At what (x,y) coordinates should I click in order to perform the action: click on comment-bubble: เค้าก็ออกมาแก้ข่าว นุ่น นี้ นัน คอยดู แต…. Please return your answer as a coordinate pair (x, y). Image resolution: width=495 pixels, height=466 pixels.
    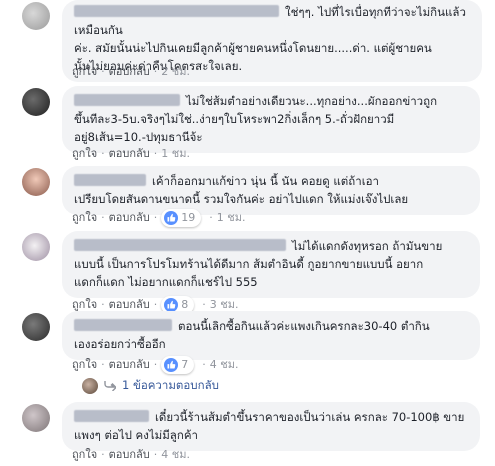
    Looking at the image, I should click on (271, 190).